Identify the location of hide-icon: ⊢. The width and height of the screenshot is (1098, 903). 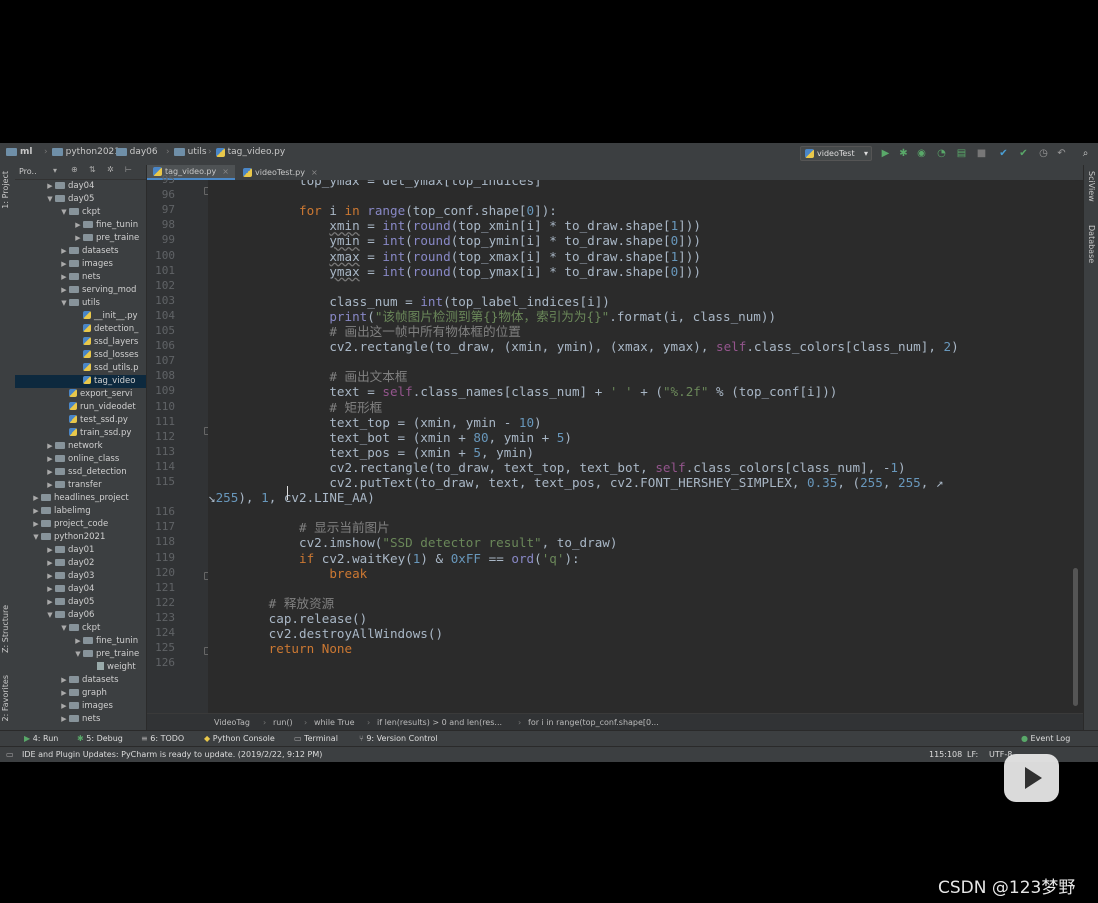
(128, 169).